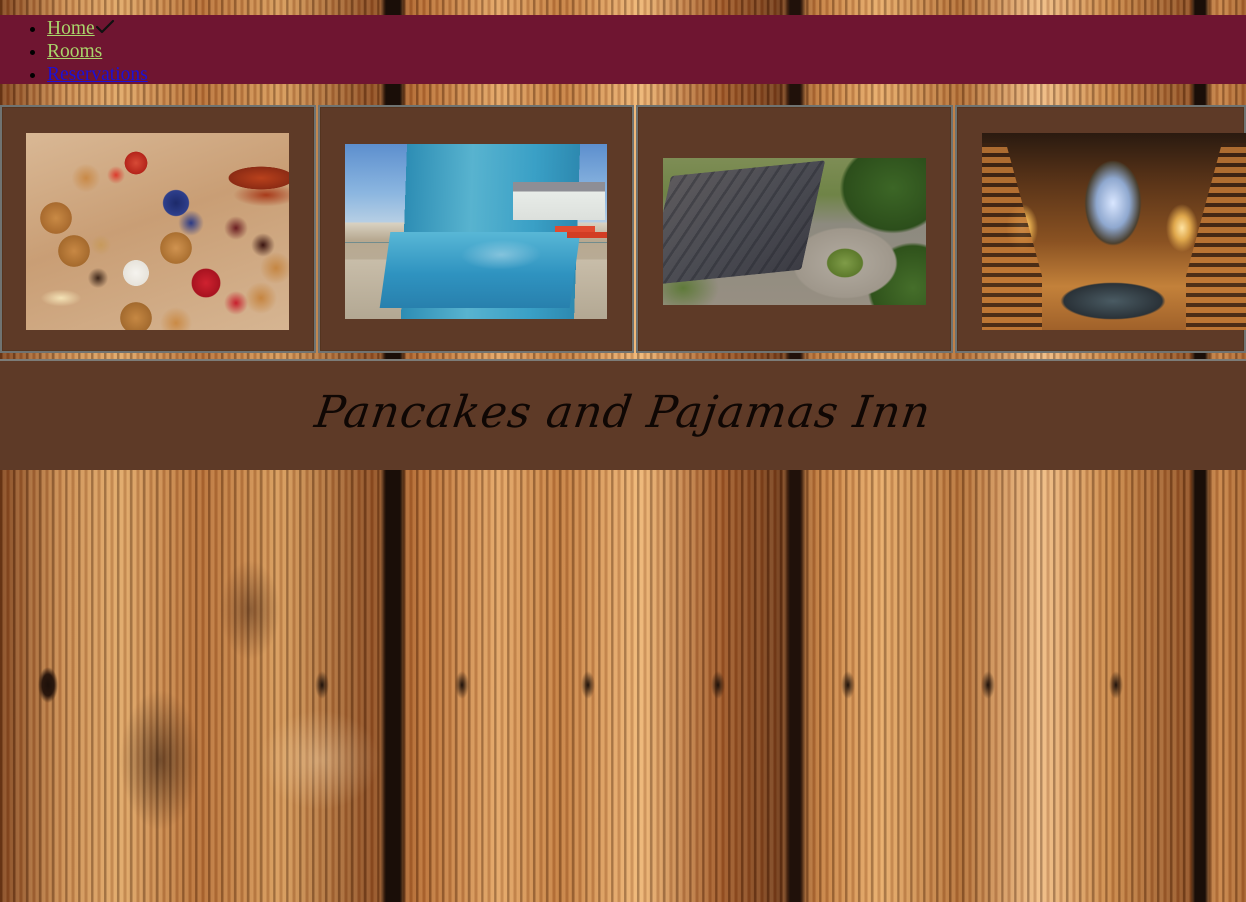 The image size is (1246, 902). I want to click on photo-swimming-pool, so click(476, 231).